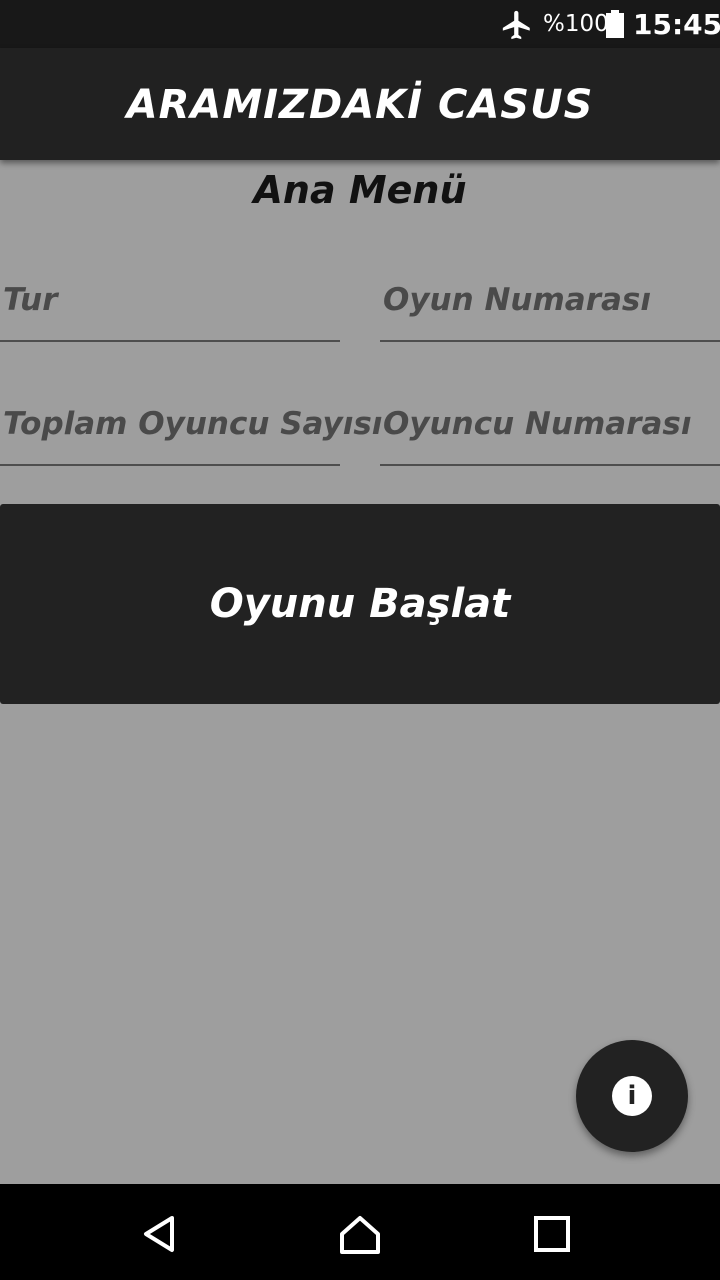  Describe the element at coordinates (552, 1234) in the screenshot. I see `recent-apps-icon` at that location.